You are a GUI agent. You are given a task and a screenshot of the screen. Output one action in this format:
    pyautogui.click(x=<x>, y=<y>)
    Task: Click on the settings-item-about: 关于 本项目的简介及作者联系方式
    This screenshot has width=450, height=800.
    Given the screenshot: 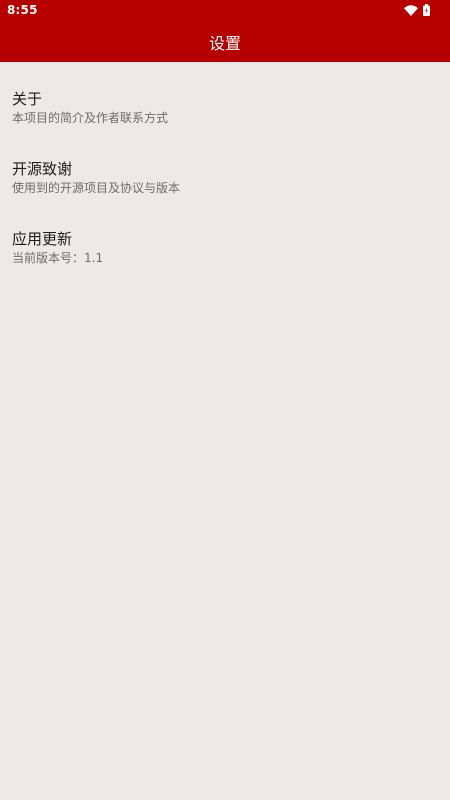 What is the action you would take?
    pyautogui.click(x=225, y=97)
    